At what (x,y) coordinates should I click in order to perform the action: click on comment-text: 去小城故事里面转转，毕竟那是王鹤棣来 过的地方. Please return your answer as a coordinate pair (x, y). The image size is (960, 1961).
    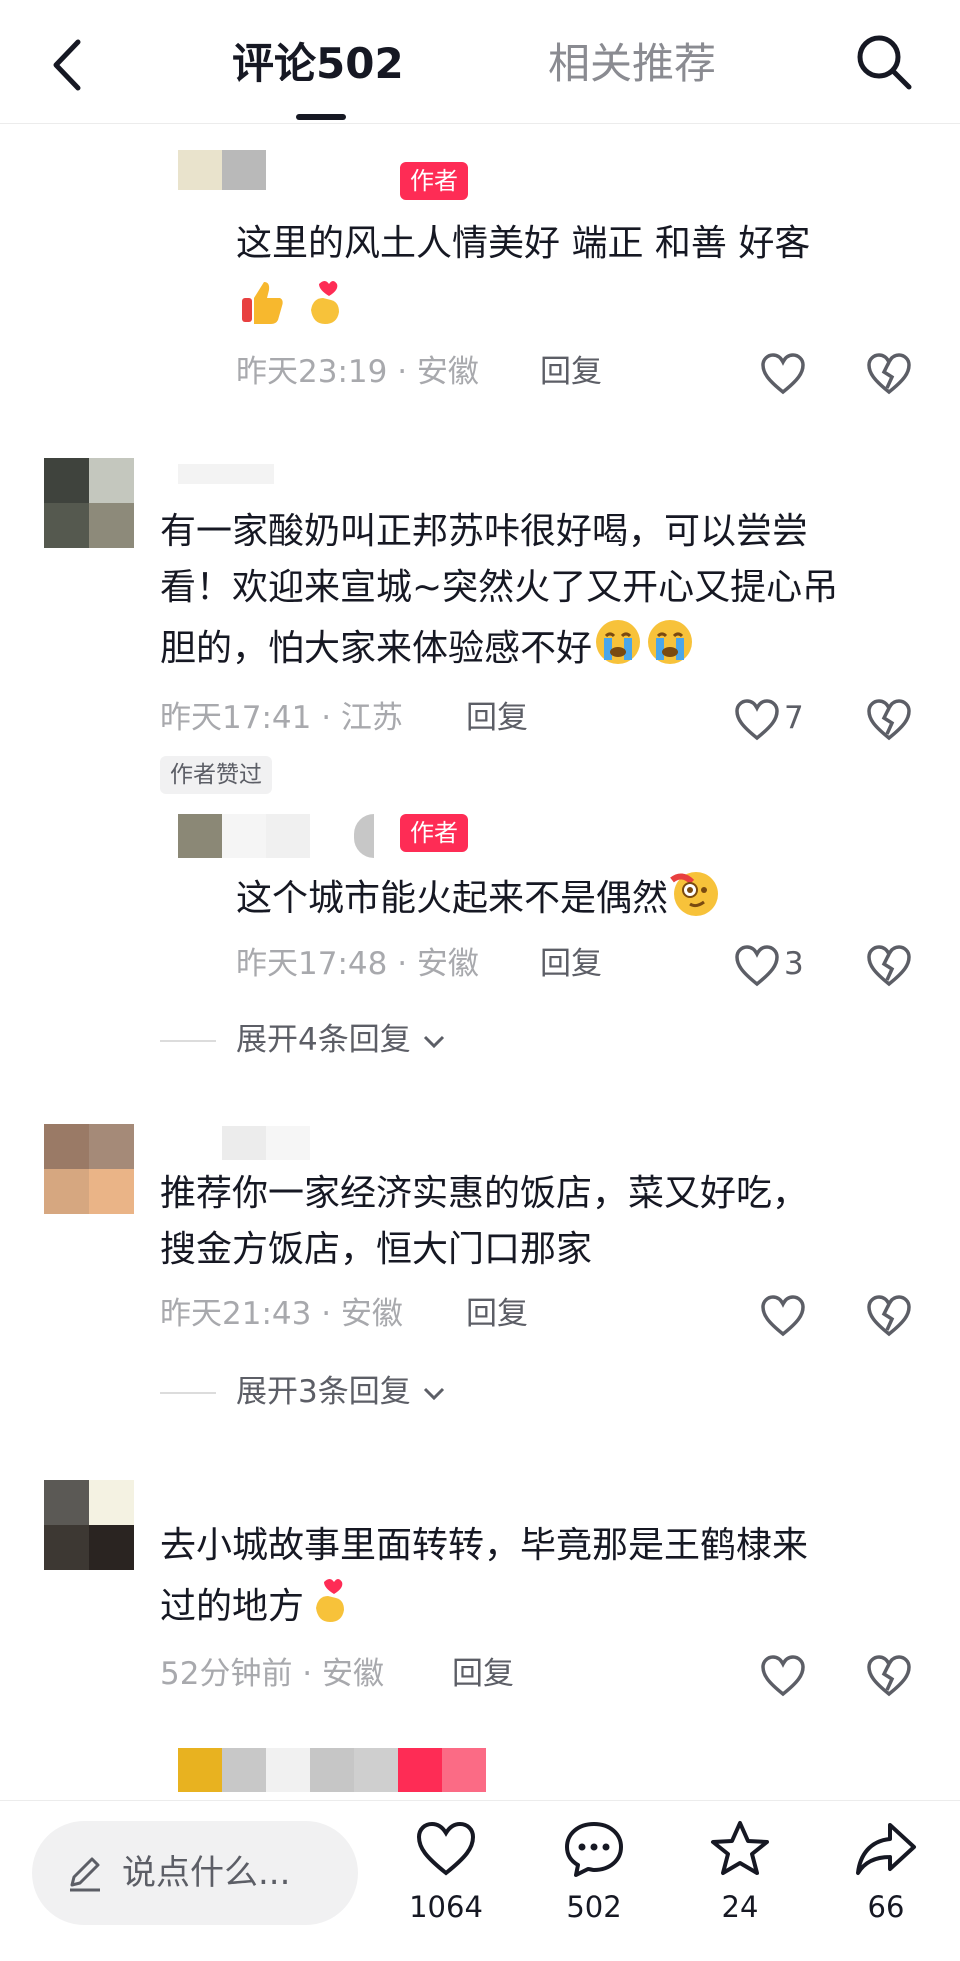
    Looking at the image, I should click on (545, 1576).